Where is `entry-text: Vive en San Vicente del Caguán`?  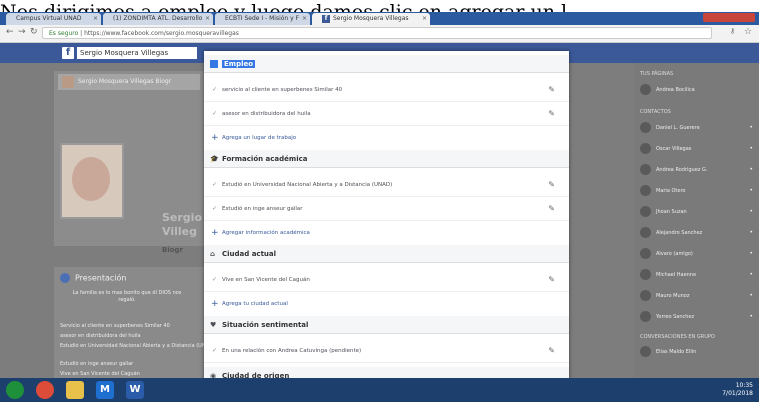
entry-text: Vive en San Vicente del Caguán is located at coordinates (266, 280).